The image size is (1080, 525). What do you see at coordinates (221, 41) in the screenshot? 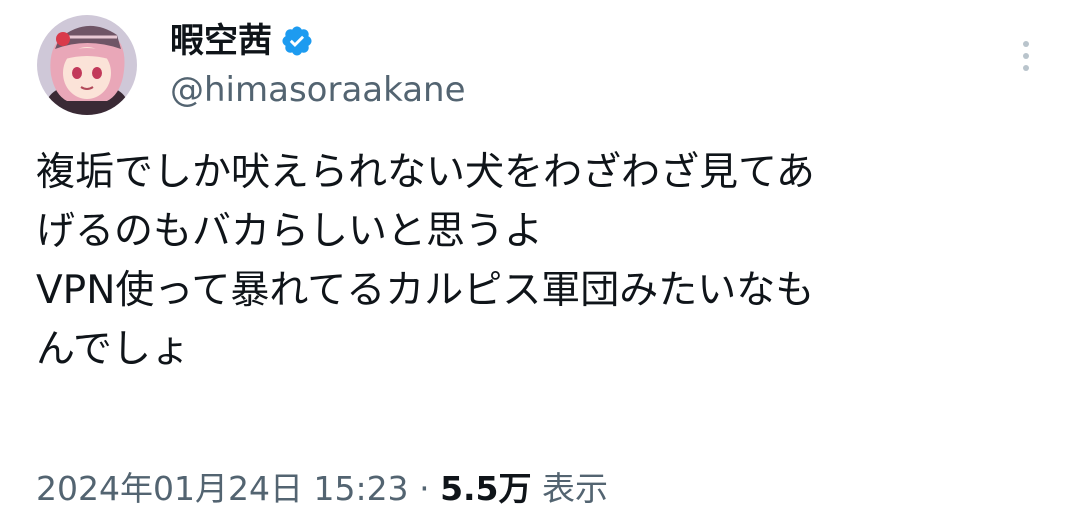
I see `author-display-name: 暇空茜` at bounding box center [221, 41].